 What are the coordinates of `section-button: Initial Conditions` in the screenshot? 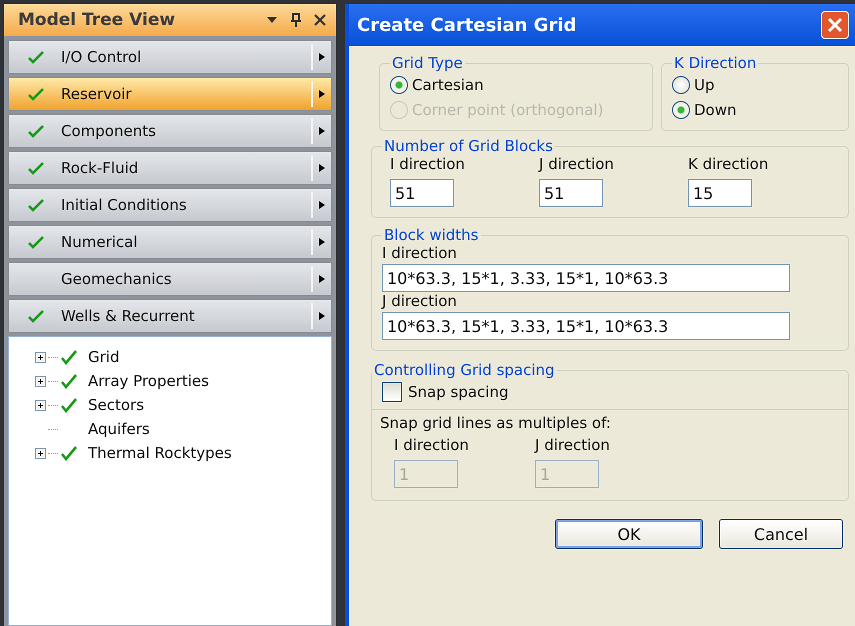 It's located at (170, 205).